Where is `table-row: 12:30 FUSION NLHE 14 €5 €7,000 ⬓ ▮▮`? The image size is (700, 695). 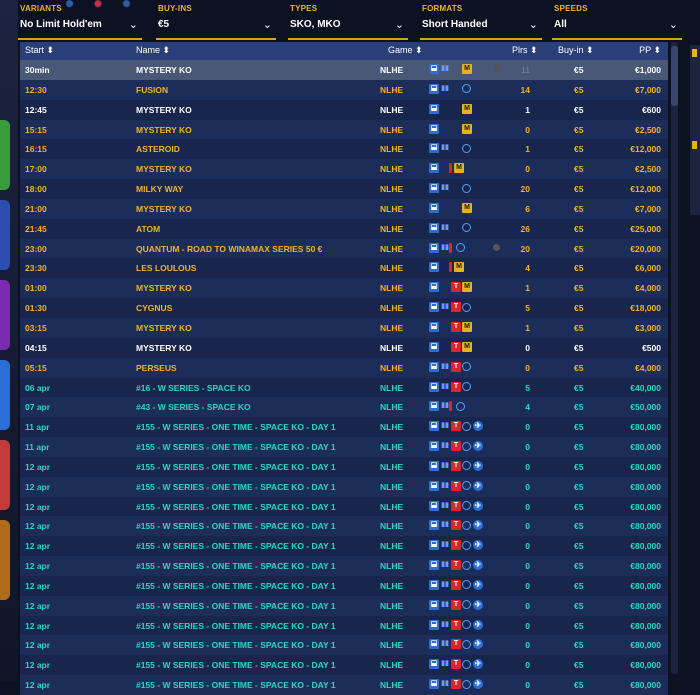
table-row: 12:30 FUSION NLHE 14 €5 €7,000 ⬓ ▮▮ is located at coordinates (344, 89).